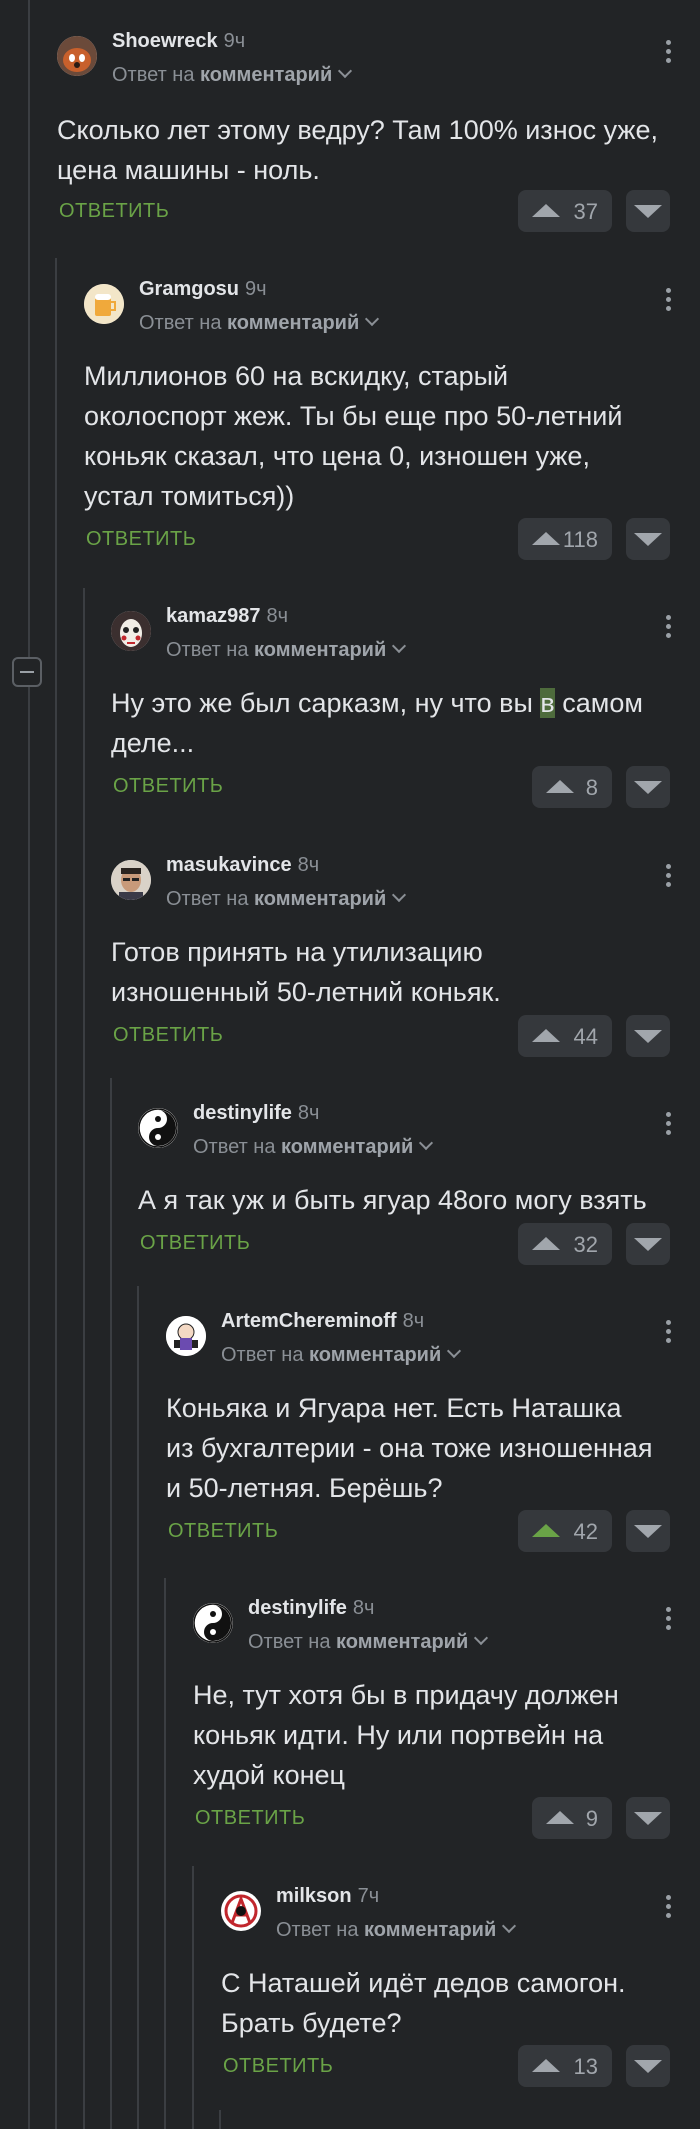  Describe the element at coordinates (186, 1336) in the screenshot. I see `cartoon-avatar` at that location.